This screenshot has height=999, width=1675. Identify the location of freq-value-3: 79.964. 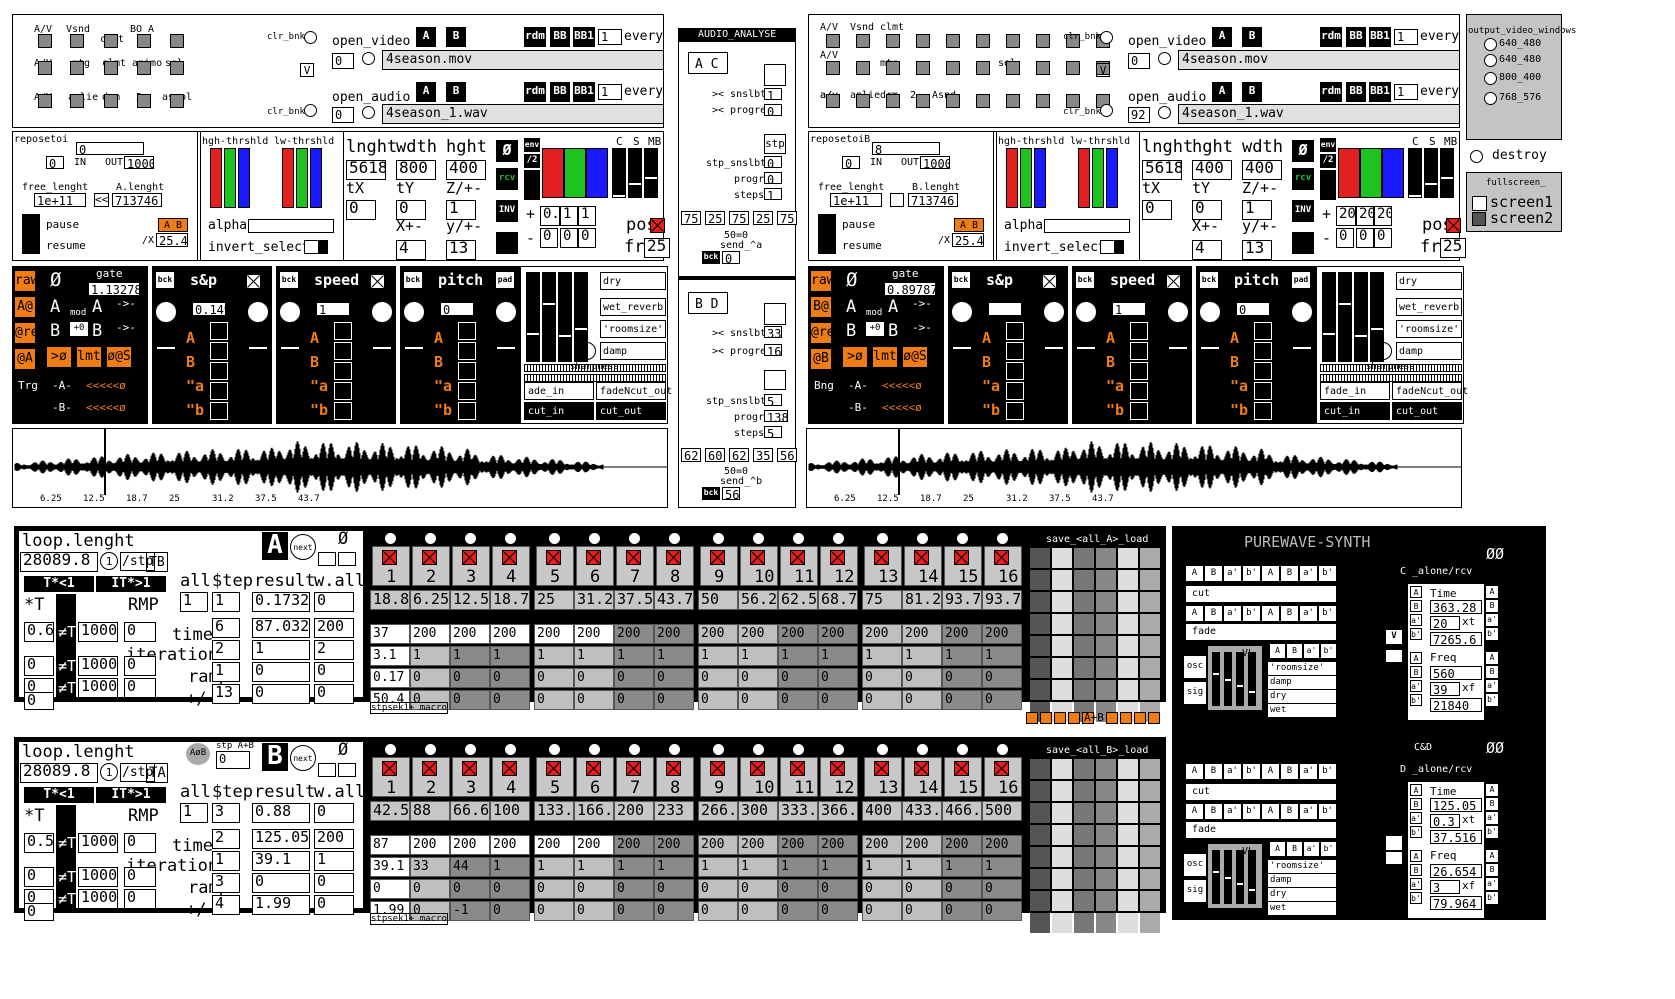
(1456, 903).